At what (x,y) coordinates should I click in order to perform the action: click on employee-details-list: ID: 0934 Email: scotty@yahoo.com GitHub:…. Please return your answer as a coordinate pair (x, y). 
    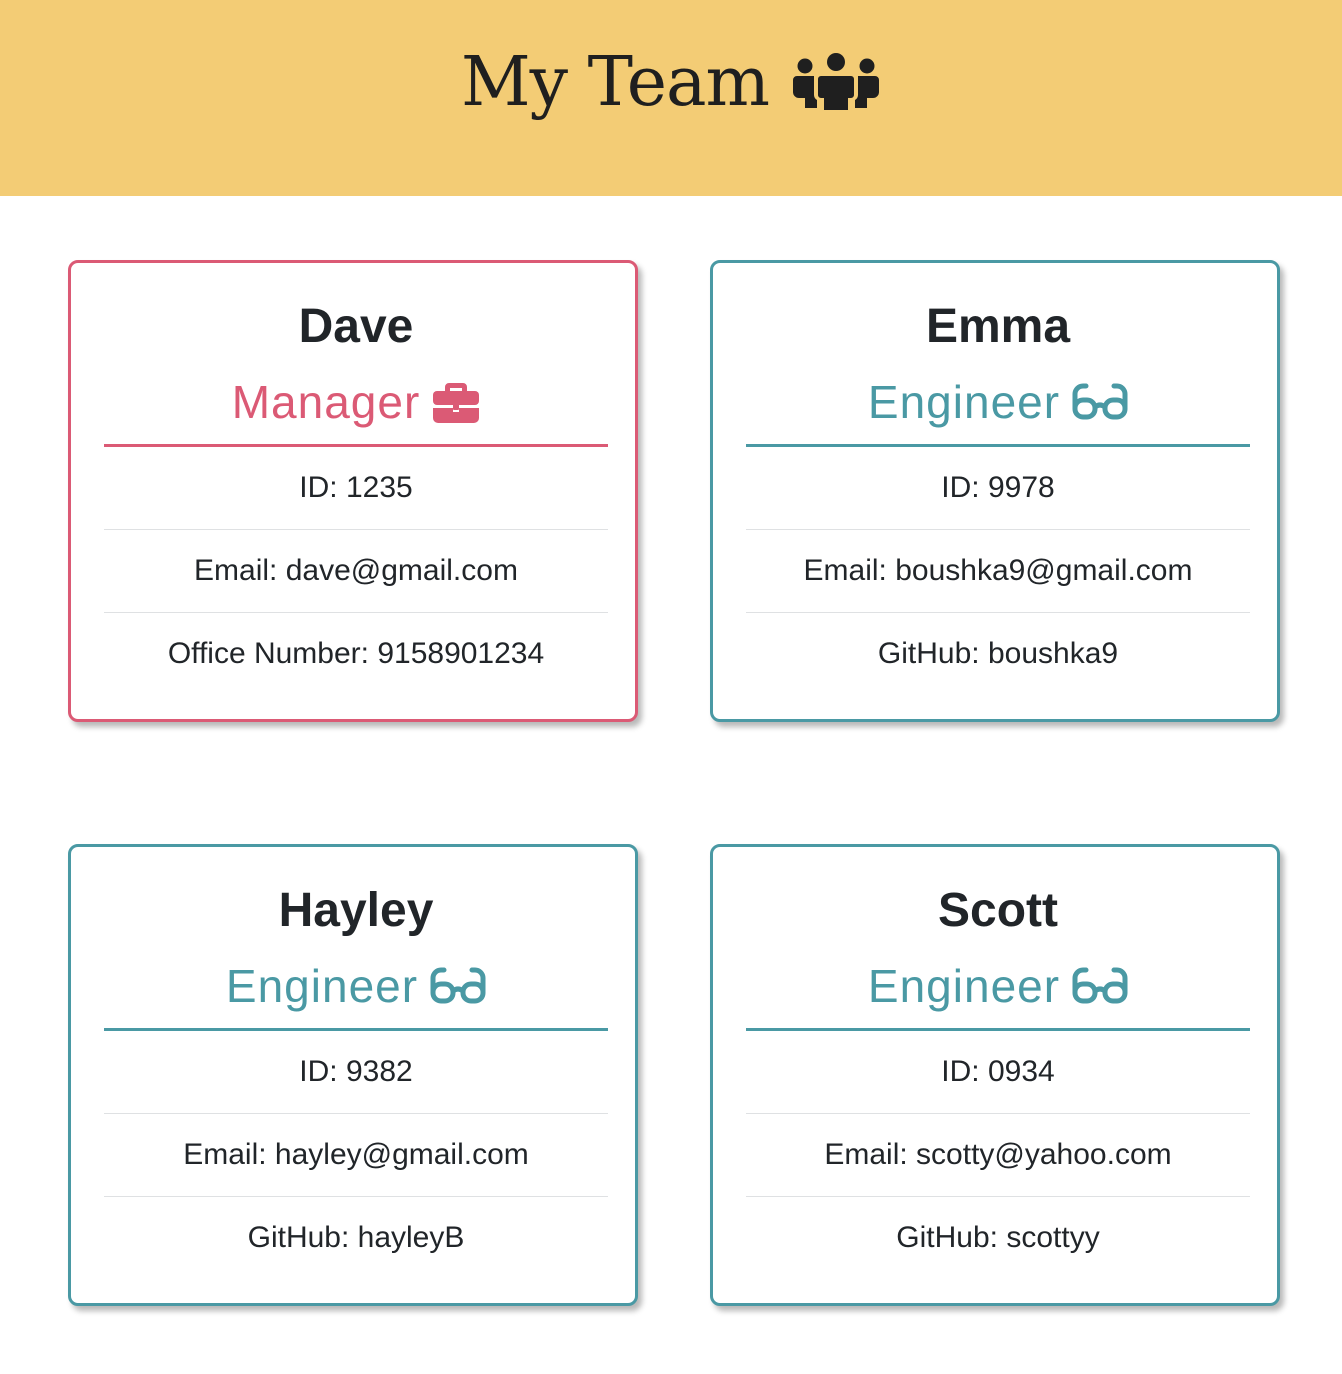
    Looking at the image, I should click on (998, 1155).